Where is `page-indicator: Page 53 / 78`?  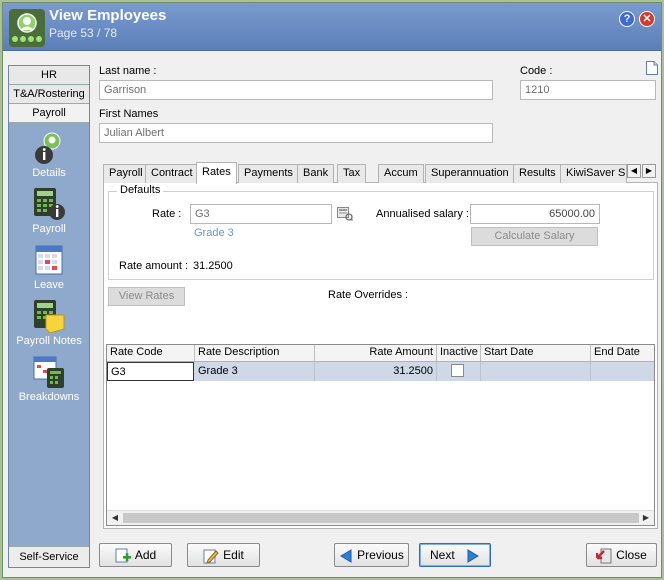 page-indicator: Page 53 / 78 is located at coordinates (83, 33).